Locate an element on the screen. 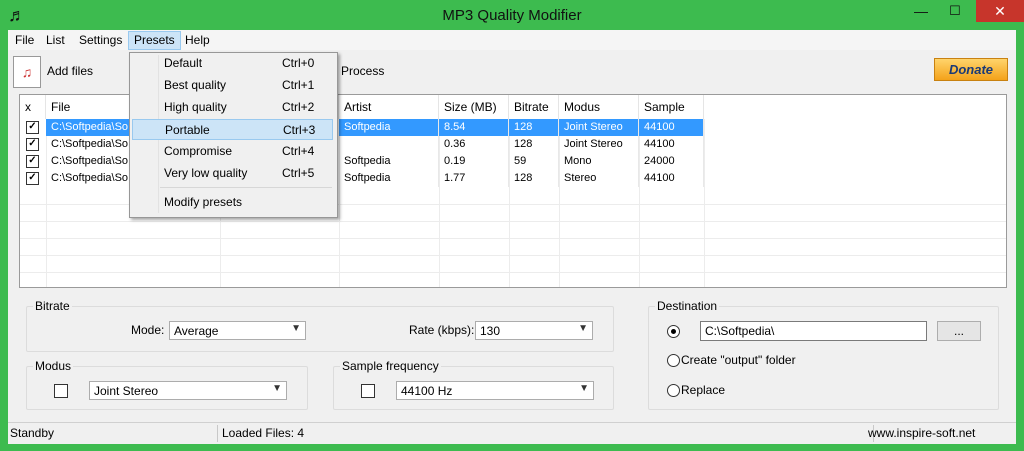 The image size is (1024, 451). sample-frequency-checkbox is located at coordinates (368, 391).